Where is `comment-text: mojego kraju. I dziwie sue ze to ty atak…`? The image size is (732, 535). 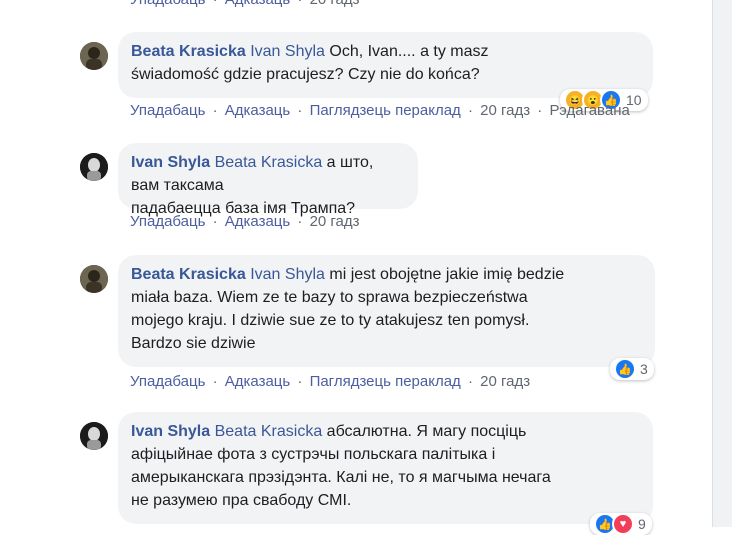 comment-text: mojego kraju. I dziwie sue ze to ty atak… is located at coordinates (330, 320).